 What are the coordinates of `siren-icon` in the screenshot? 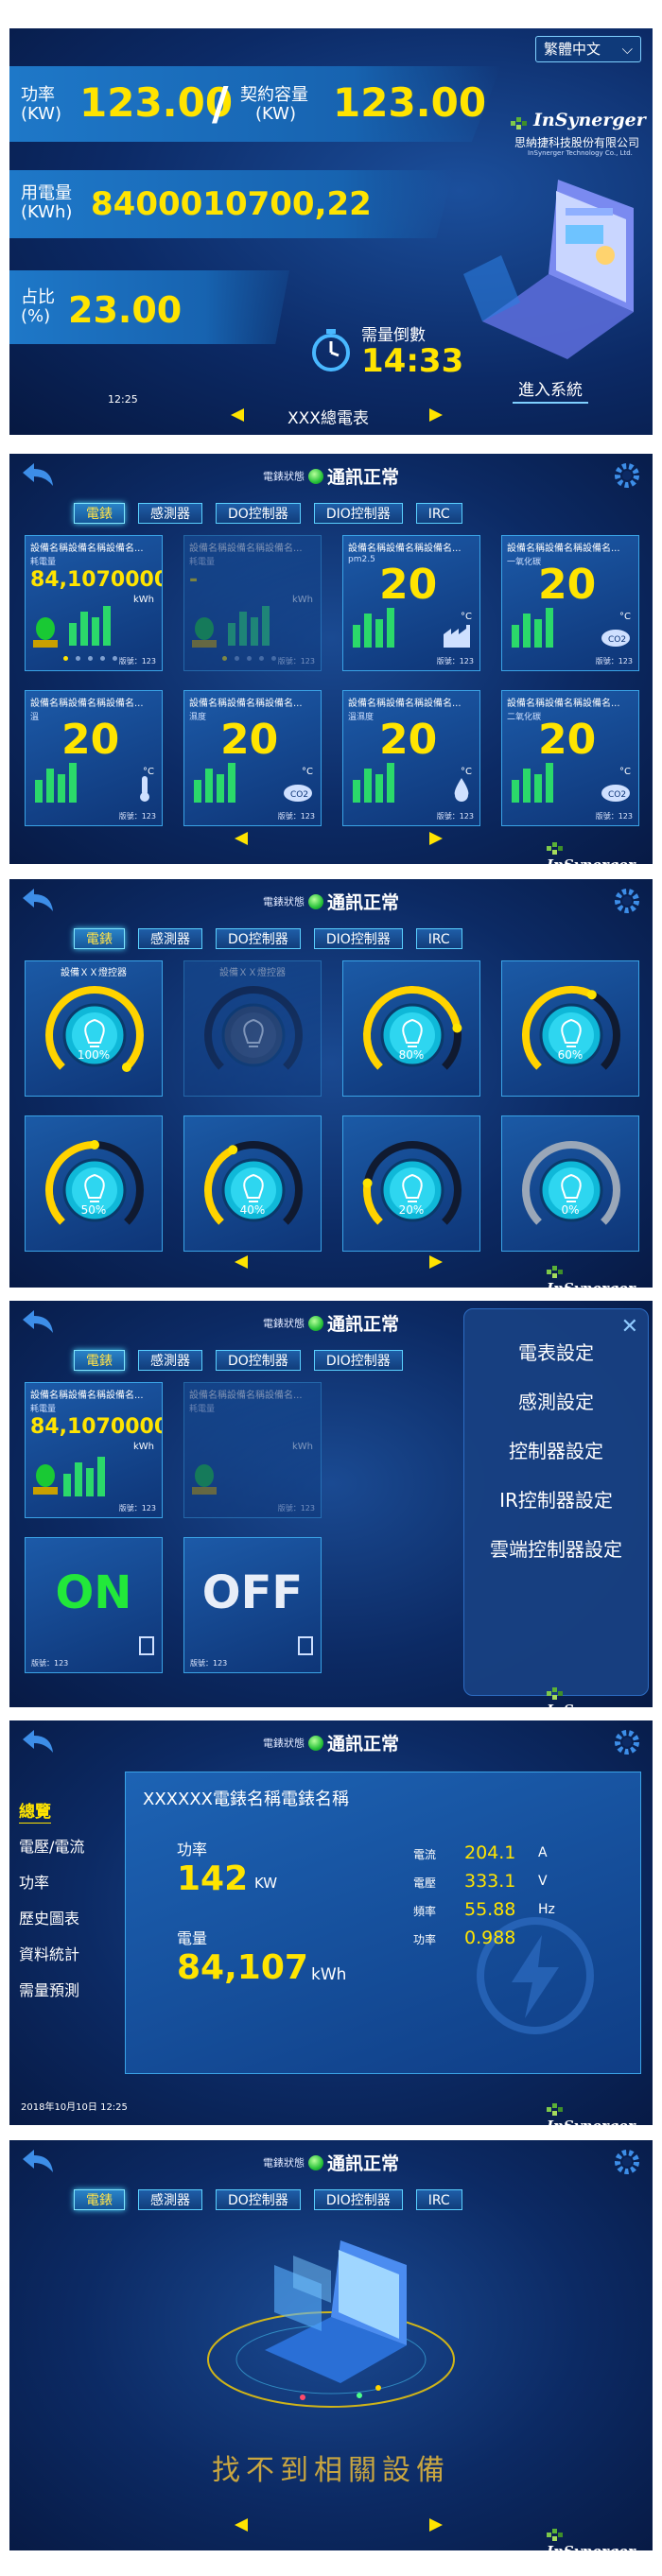 It's located at (204, 1481).